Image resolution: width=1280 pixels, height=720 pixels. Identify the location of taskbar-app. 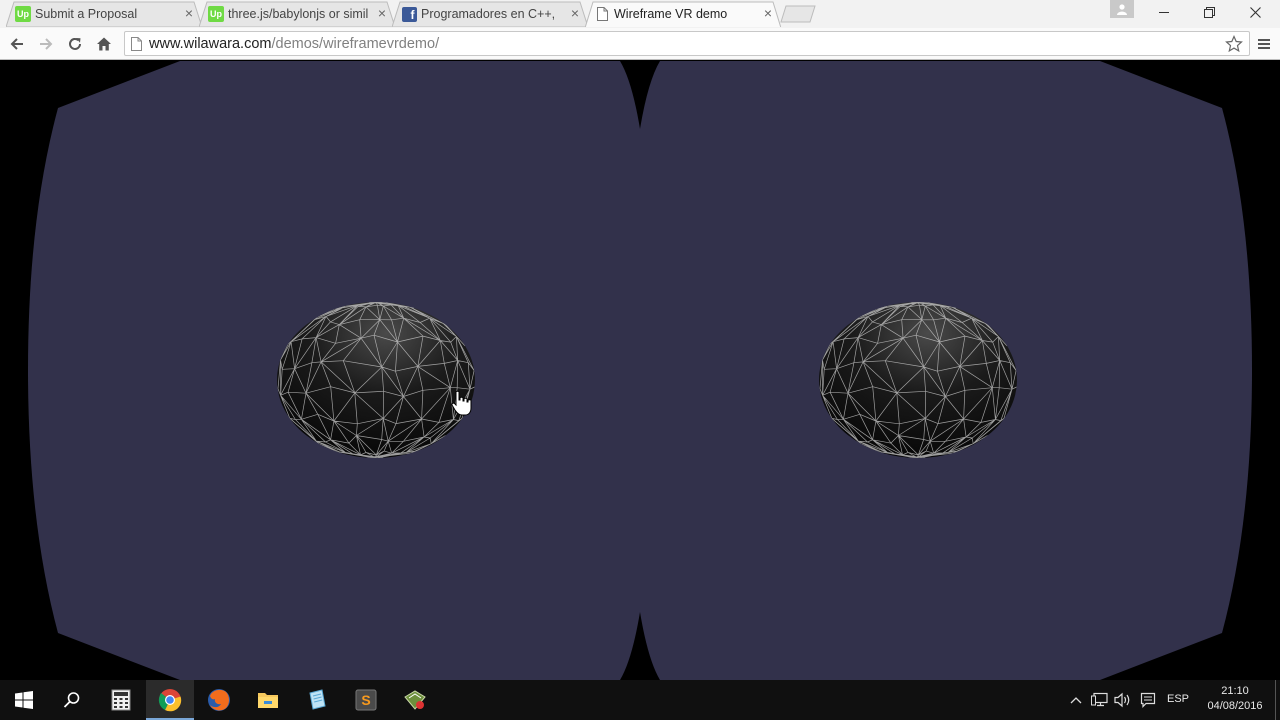
(415, 700).